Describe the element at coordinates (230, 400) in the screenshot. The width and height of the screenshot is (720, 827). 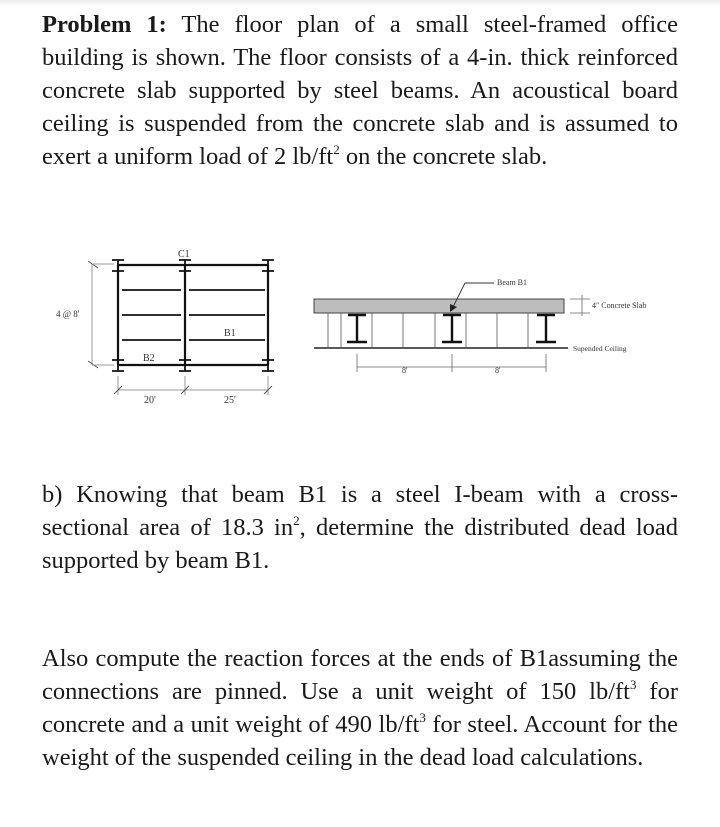
I see `span-right-label: 25'` at that location.